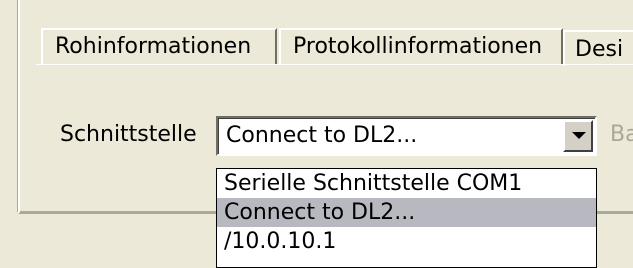  I want to click on tab-label: Protokollinformationen, so click(418, 46).